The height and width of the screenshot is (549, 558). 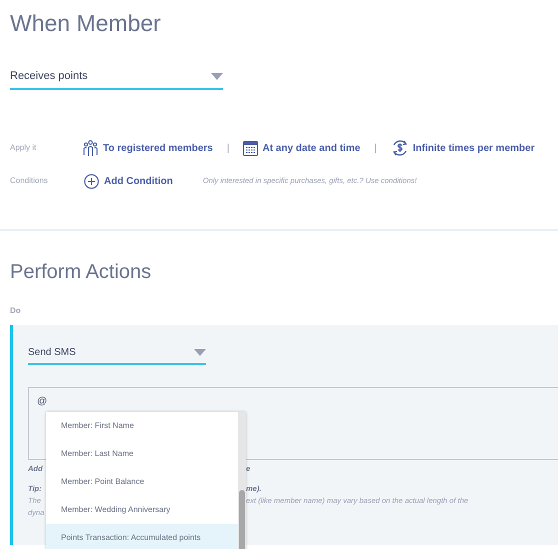 I want to click on suggestion-item: Points Transaction: Accumulated points, so click(x=142, y=536).